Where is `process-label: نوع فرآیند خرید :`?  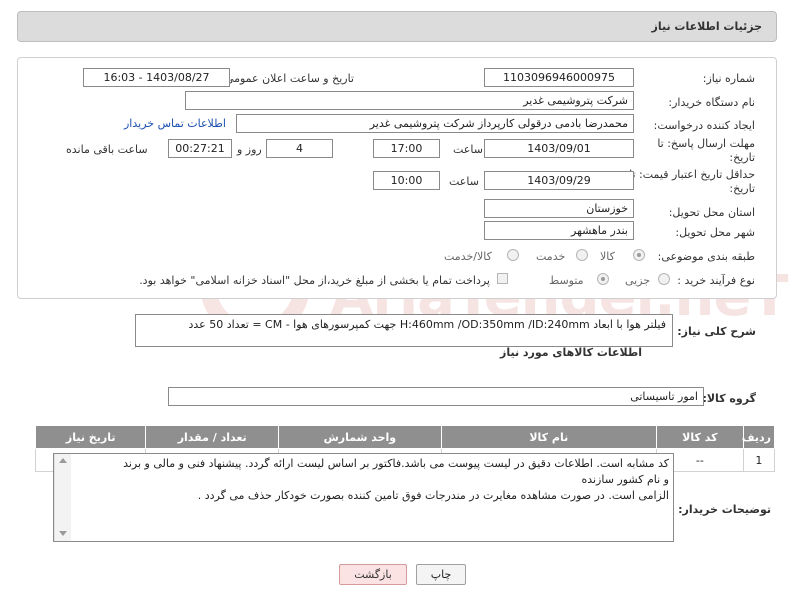
process-label: نوع فرآیند خرید : is located at coordinates (716, 280).